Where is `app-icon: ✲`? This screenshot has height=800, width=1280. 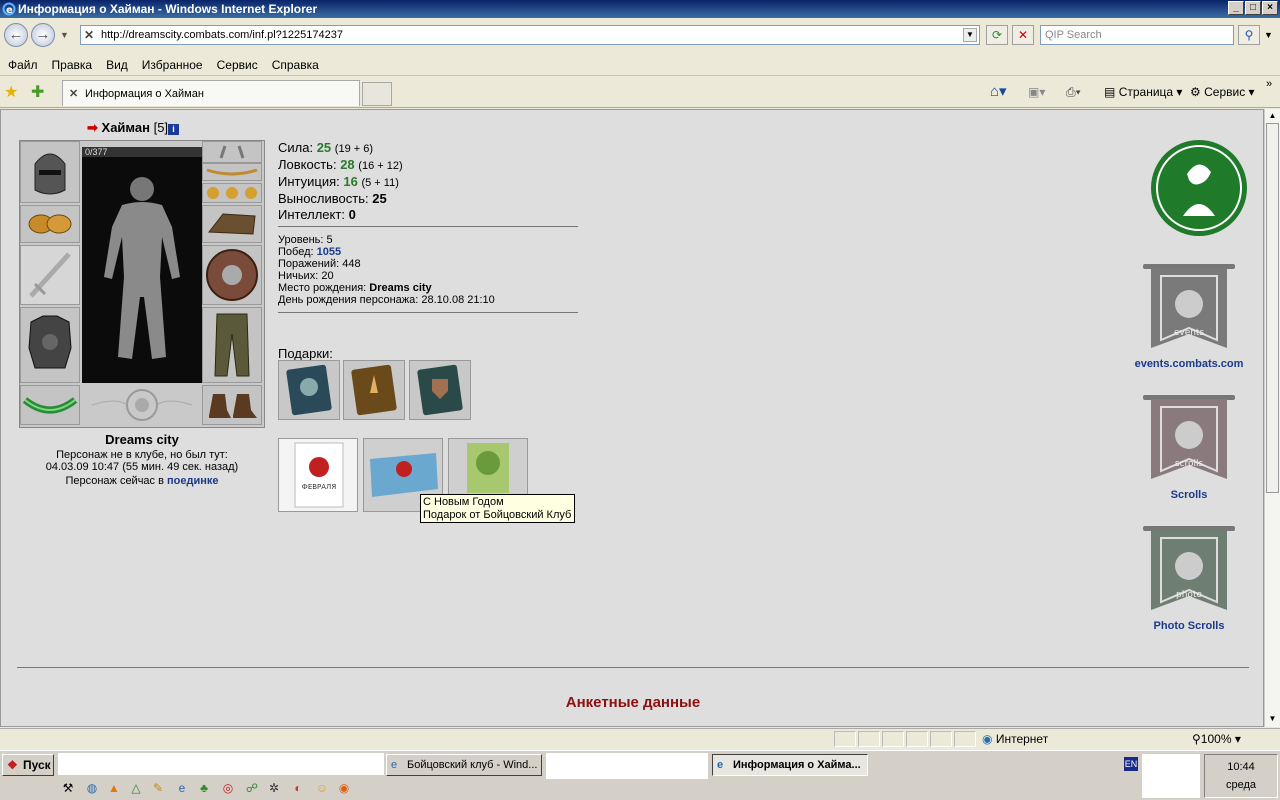
app-icon: ✲ is located at coordinates (274, 788).